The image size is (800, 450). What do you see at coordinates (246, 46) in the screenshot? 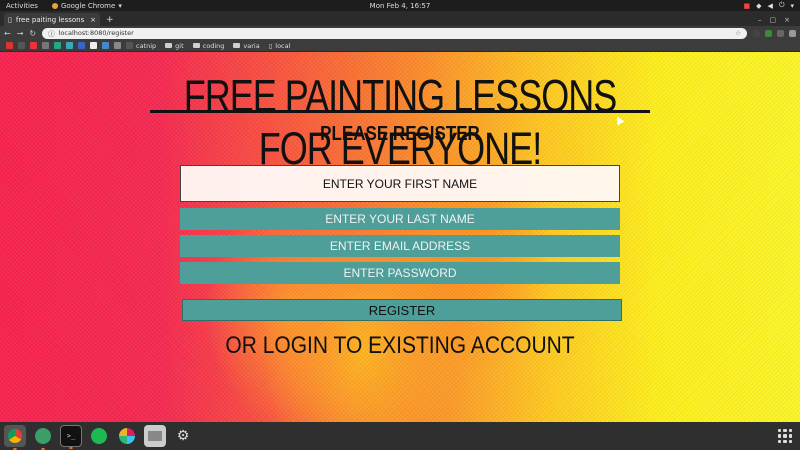
I see `bookmark-varia: varia` at bounding box center [246, 46].